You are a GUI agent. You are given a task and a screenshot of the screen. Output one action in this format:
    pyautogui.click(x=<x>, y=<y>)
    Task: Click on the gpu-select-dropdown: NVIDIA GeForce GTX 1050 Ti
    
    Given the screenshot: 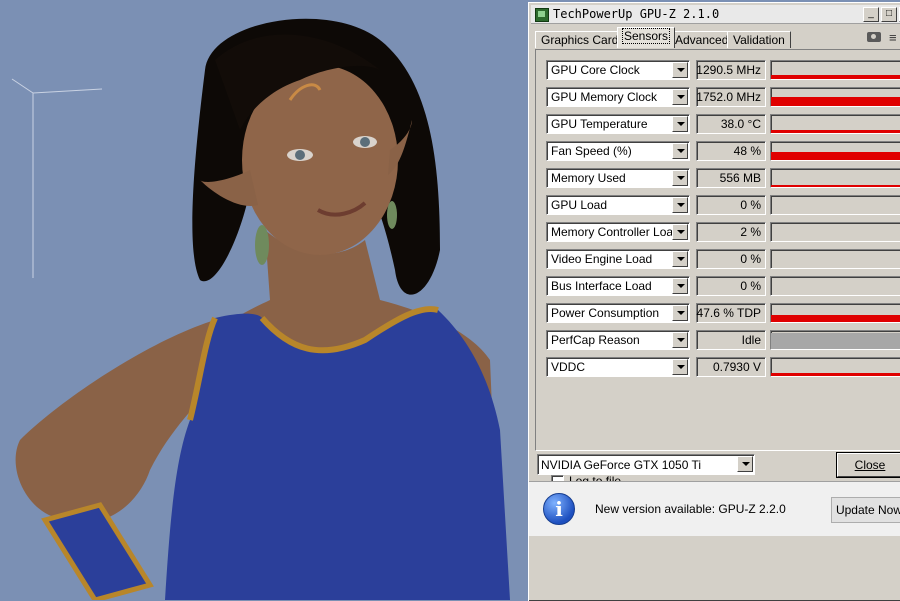 What is the action you would take?
    pyautogui.click(x=646, y=464)
    